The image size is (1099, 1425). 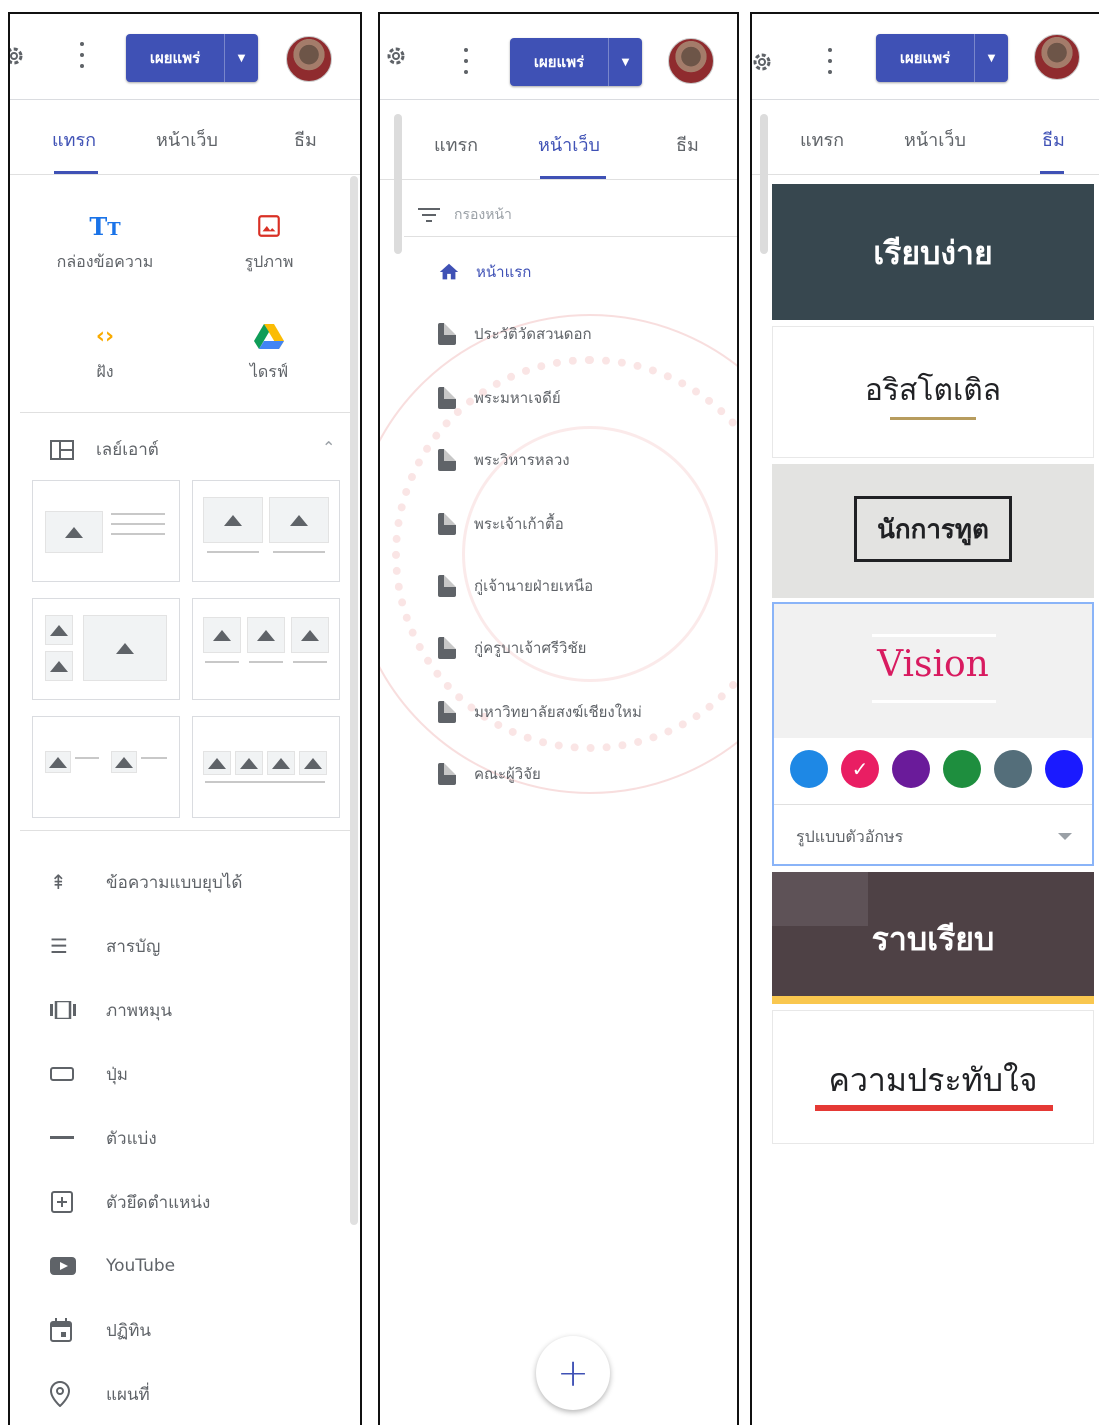 I want to click on insert-image: รูปภาพ, so click(x=269, y=240).